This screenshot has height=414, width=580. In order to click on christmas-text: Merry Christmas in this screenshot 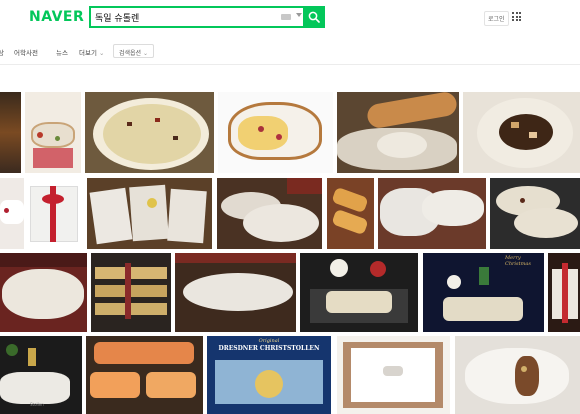, I will do `click(518, 261)`.